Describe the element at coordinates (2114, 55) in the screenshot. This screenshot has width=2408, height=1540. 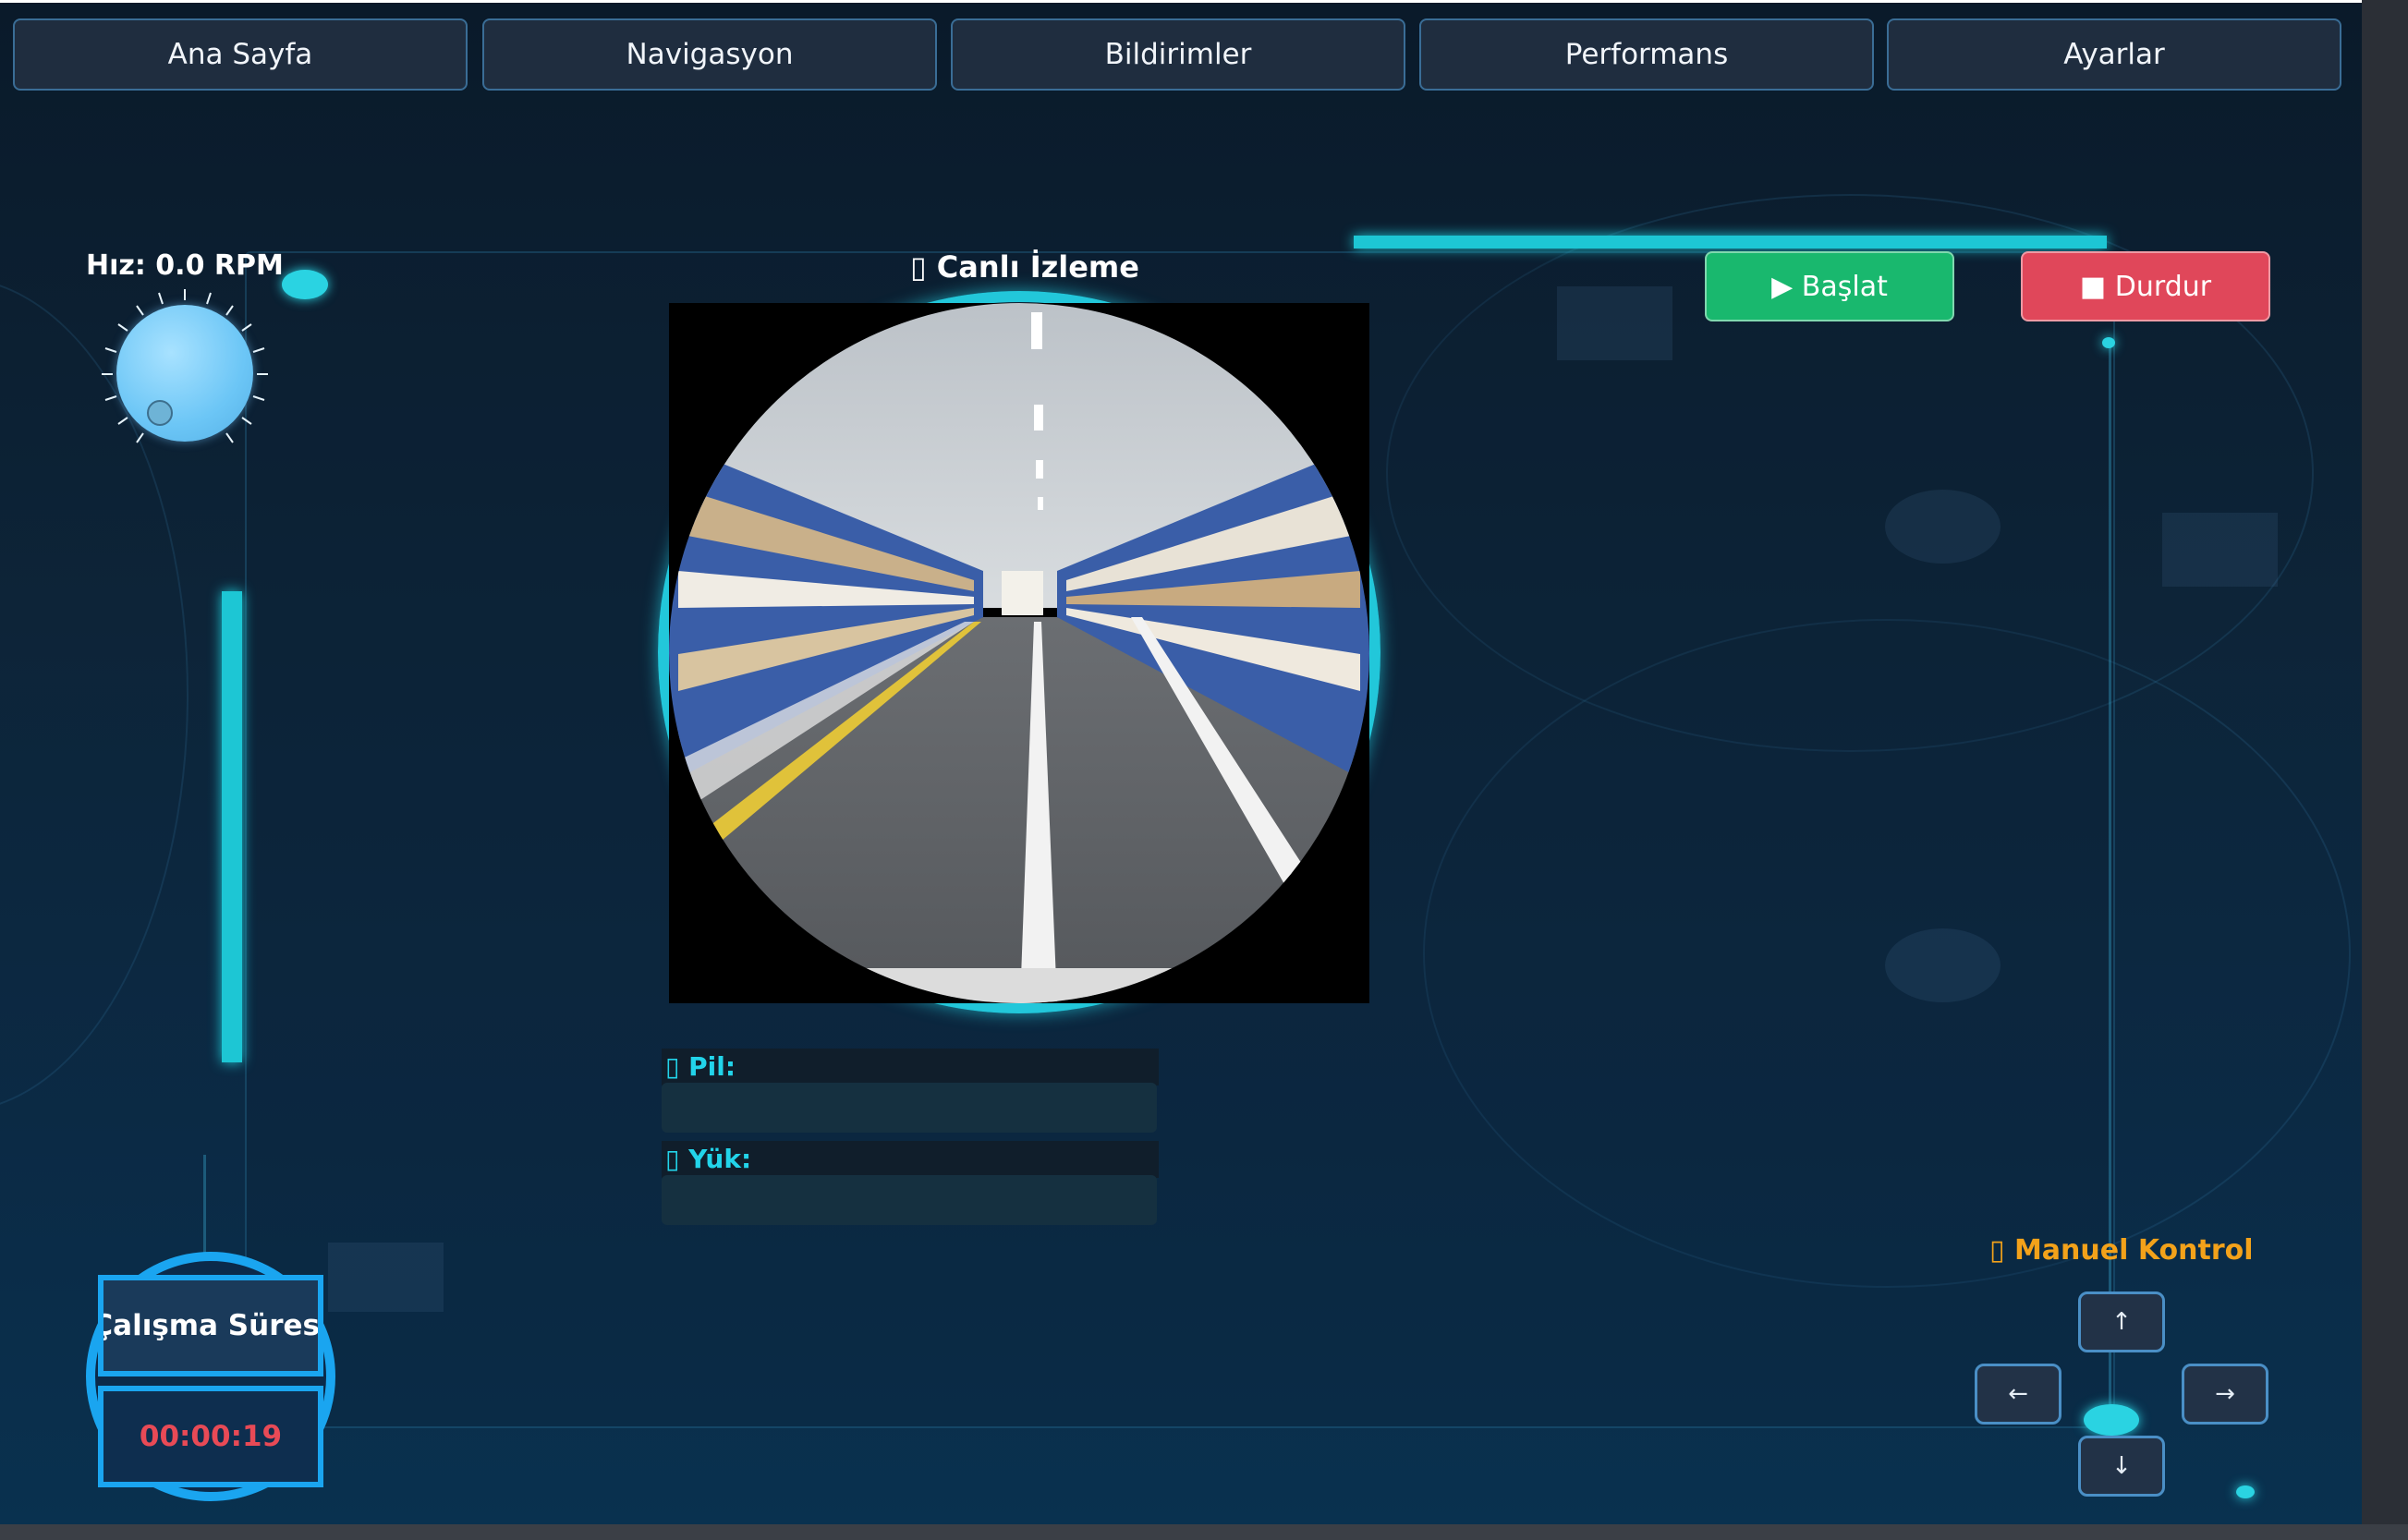
I see `tab-ayarlar: Ayarlar` at that location.